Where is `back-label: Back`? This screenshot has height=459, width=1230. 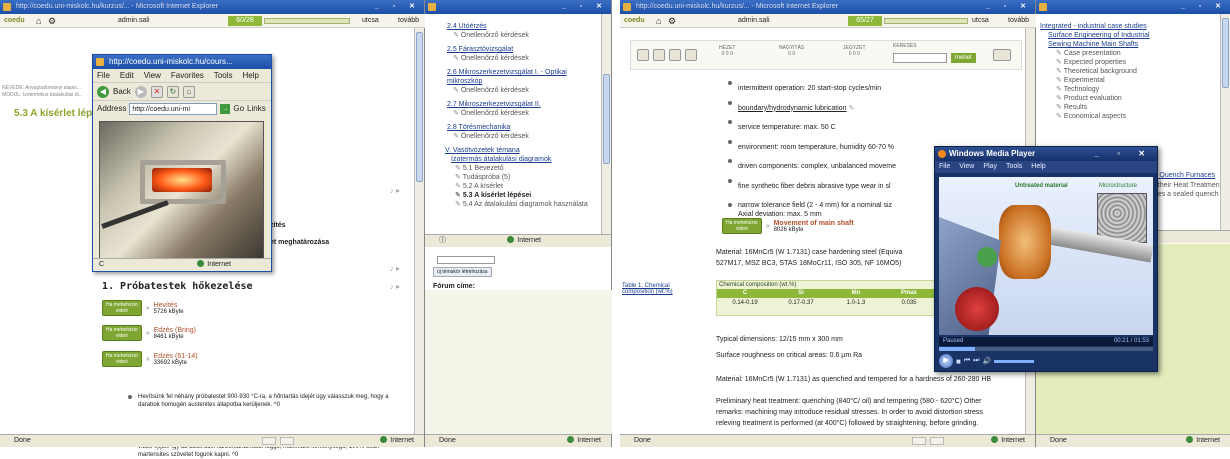
back-label: Back is located at coordinates (122, 91).